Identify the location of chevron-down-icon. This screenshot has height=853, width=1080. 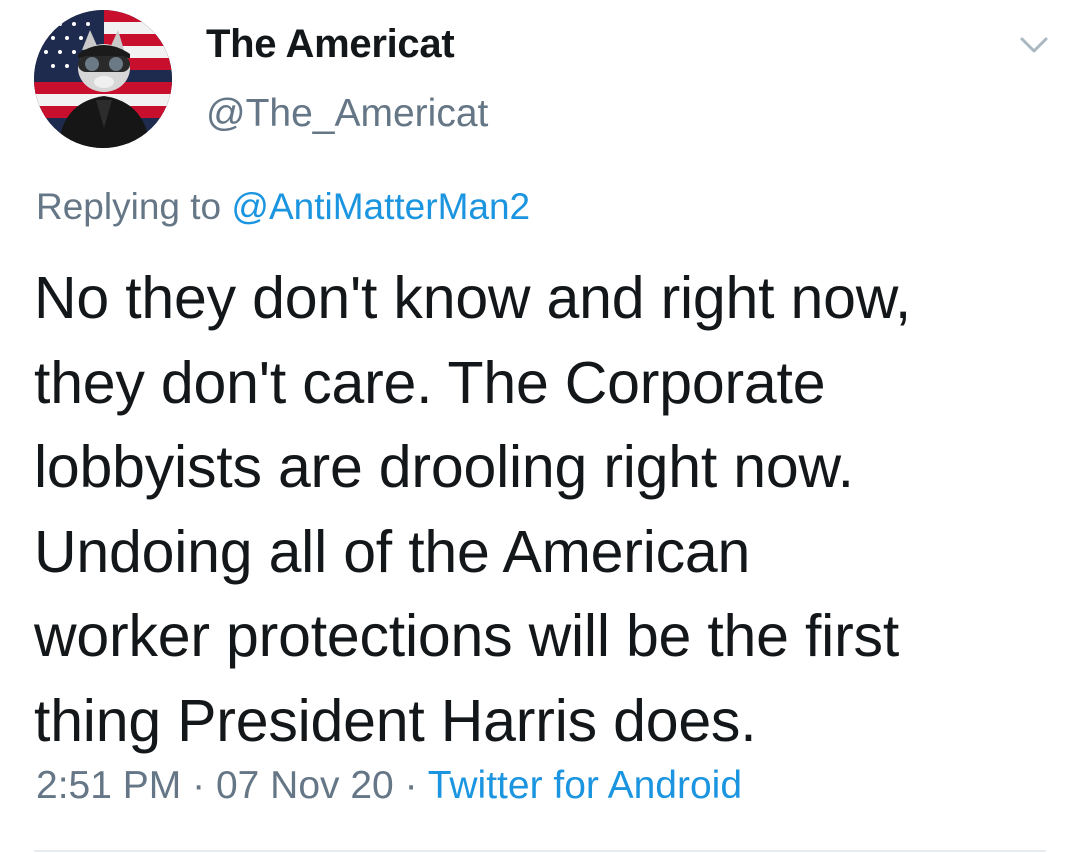
(1034, 45).